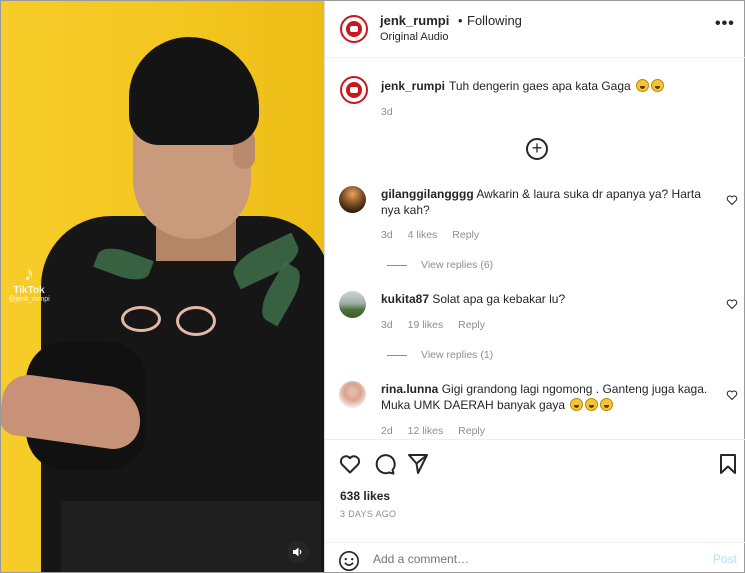 The width and height of the screenshot is (745, 573). What do you see at coordinates (409, 389) in the screenshot?
I see `comment-username: rina.lunna` at bounding box center [409, 389].